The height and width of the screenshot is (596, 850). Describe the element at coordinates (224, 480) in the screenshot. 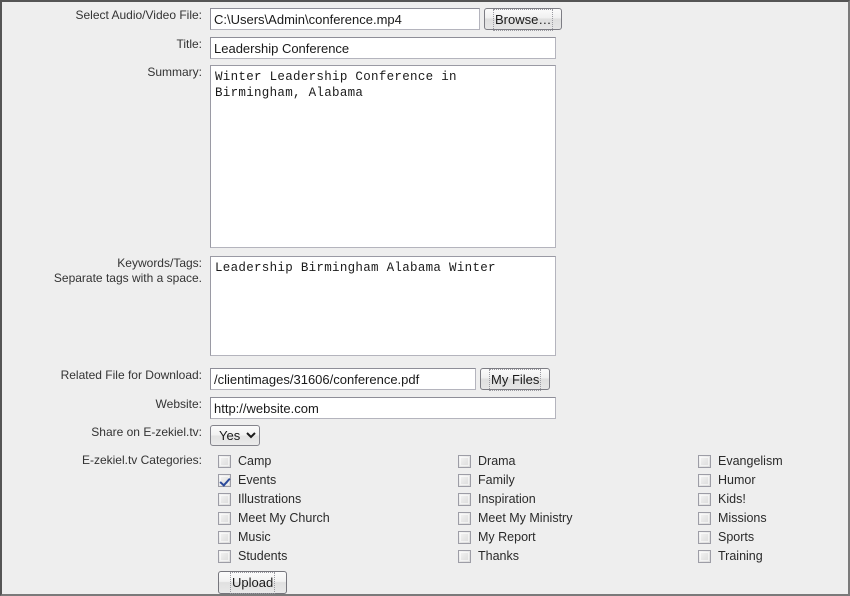

I see `checkbox-checked-icon` at that location.